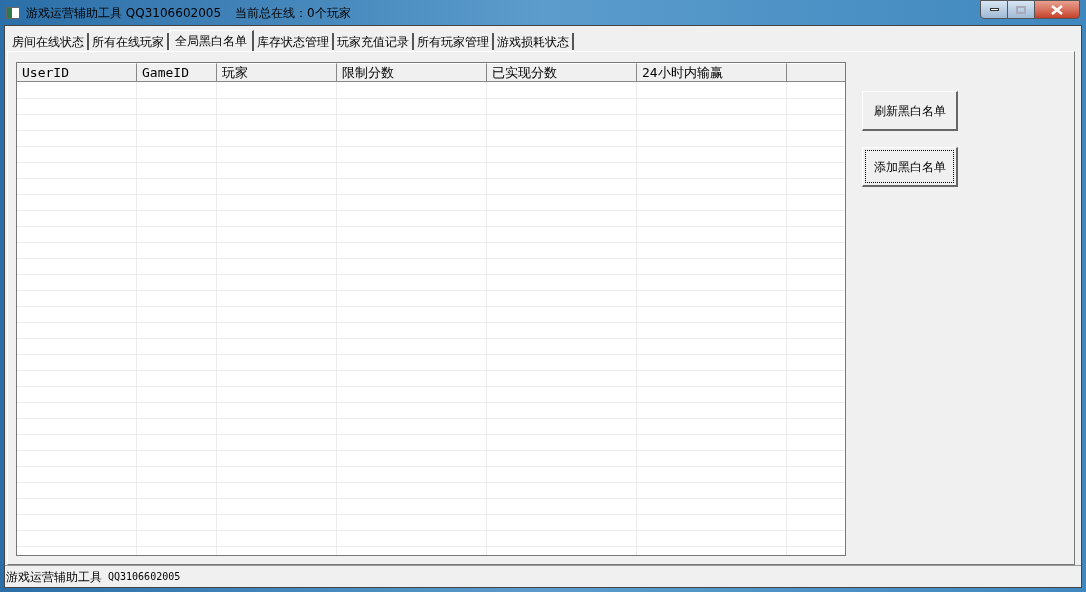 The width and height of the screenshot is (1086, 592). Describe the element at coordinates (910, 111) in the screenshot. I see `action-button: 刷新黑白名单` at that location.